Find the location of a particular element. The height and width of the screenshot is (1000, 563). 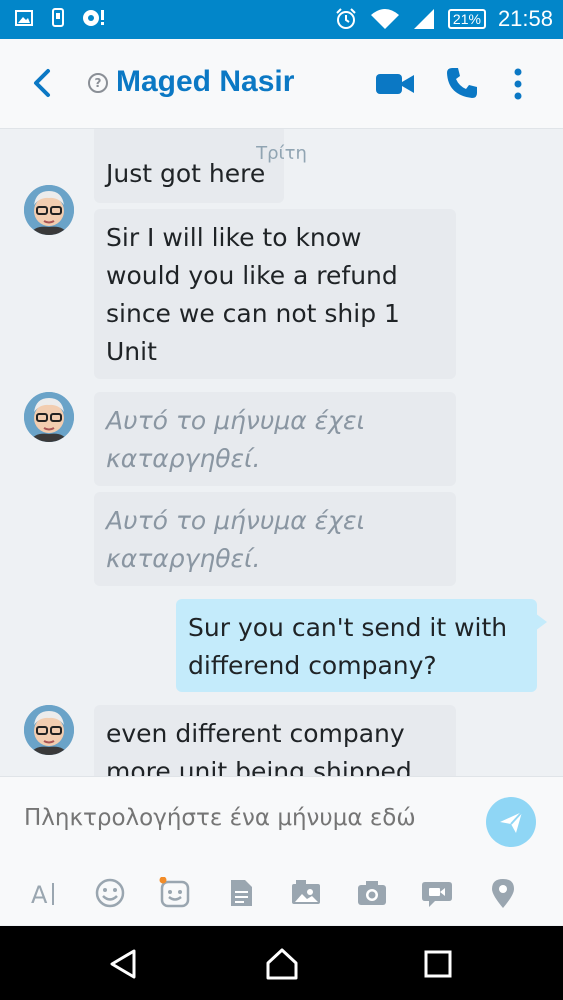

location-icon is located at coordinates (503, 893).